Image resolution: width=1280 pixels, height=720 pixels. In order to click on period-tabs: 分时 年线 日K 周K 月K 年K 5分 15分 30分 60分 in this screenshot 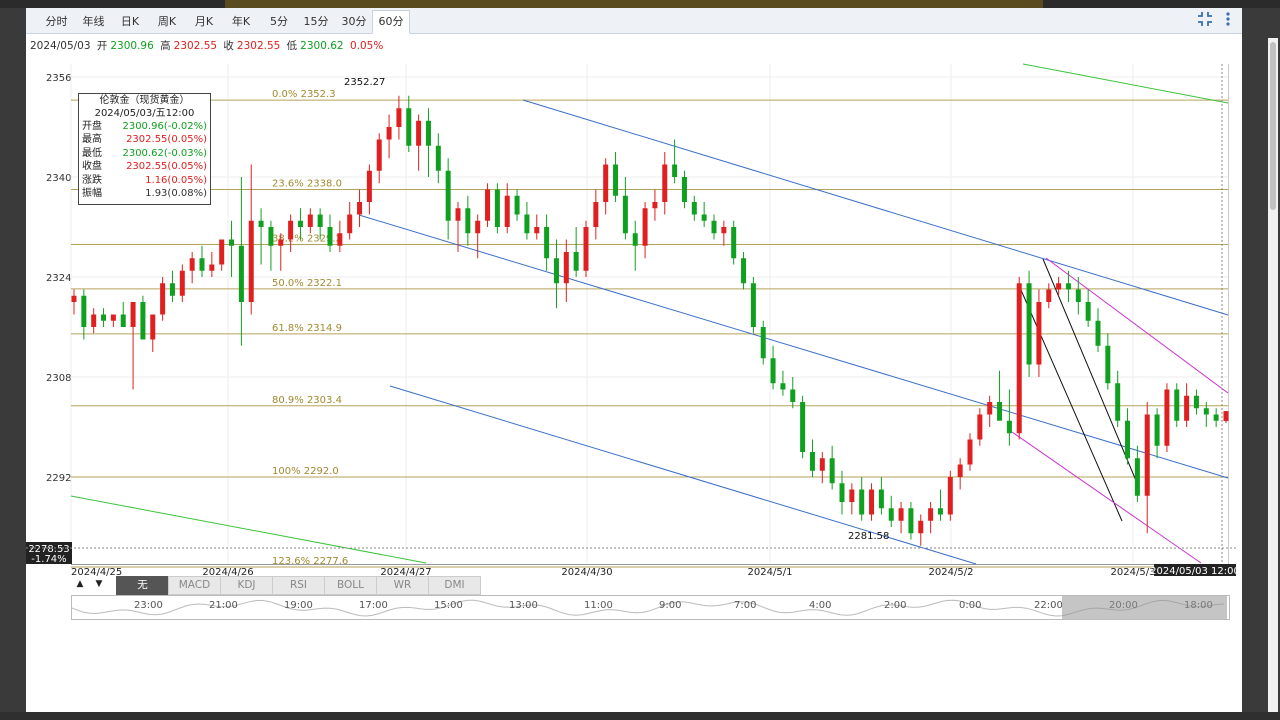, I will do `click(634, 21)`.